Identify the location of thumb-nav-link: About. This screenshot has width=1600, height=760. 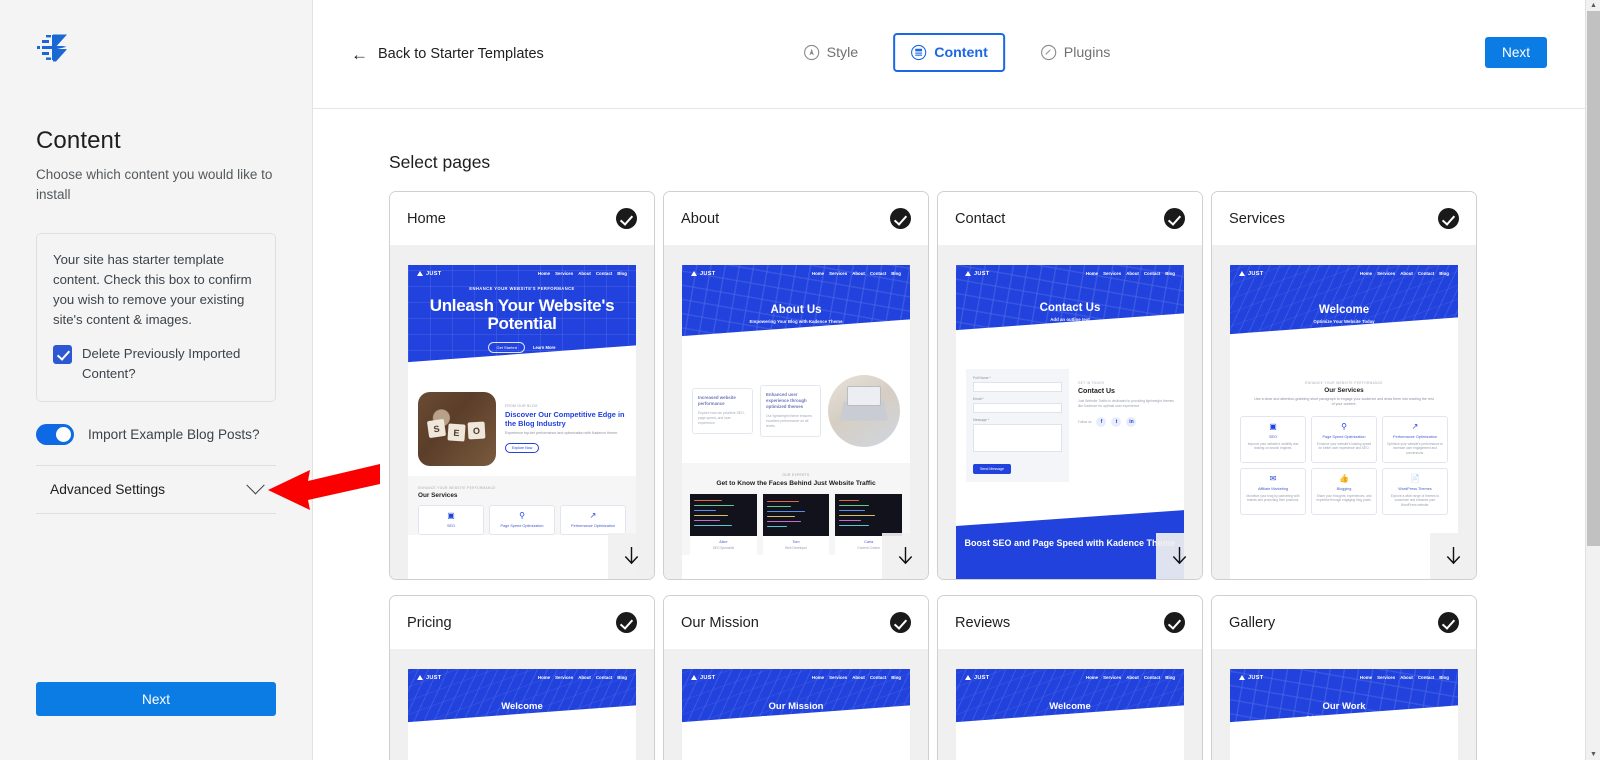
(1132, 677).